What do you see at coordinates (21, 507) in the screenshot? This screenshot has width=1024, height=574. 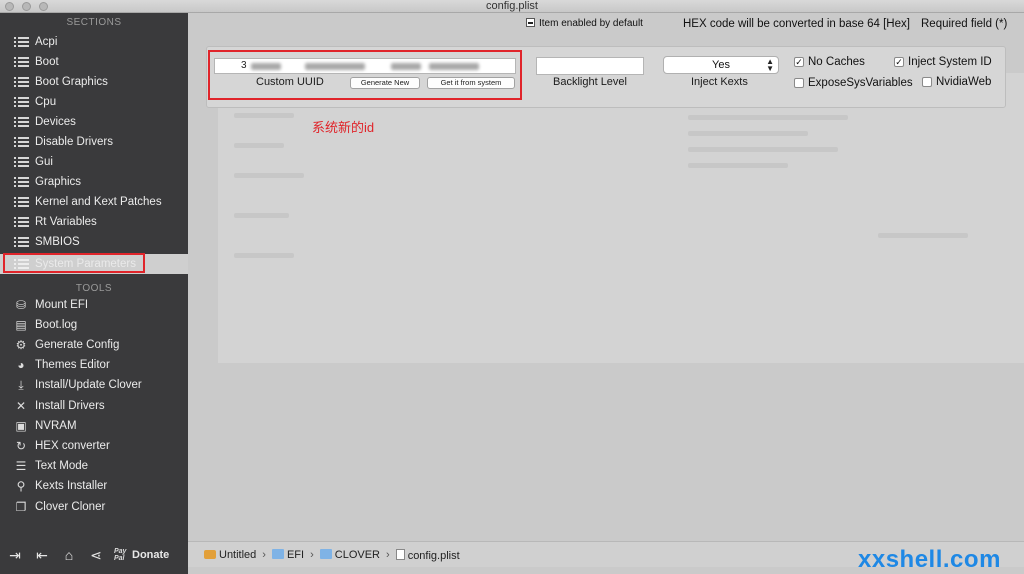 I see `clone-icon: ❐` at bounding box center [21, 507].